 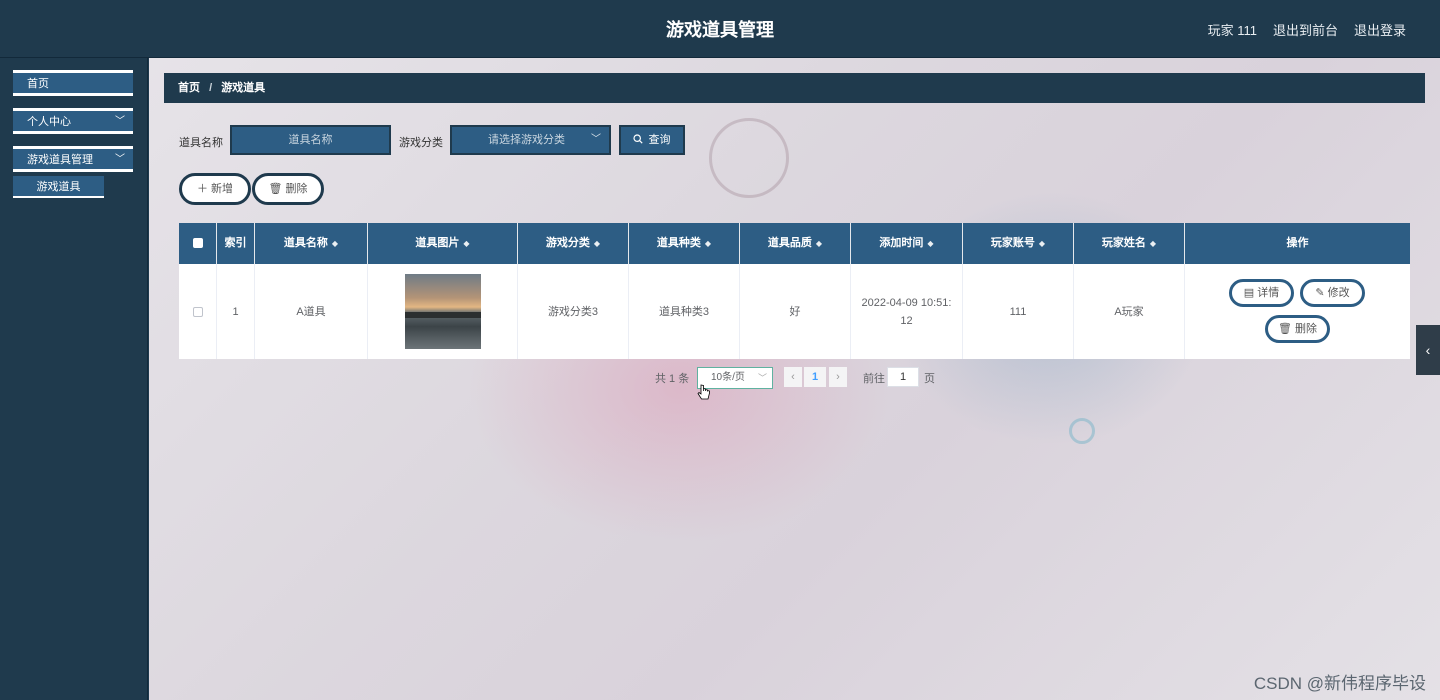 What do you see at coordinates (243, 88) in the screenshot?
I see `breadcrumb-current: 游戏道具` at bounding box center [243, 88].